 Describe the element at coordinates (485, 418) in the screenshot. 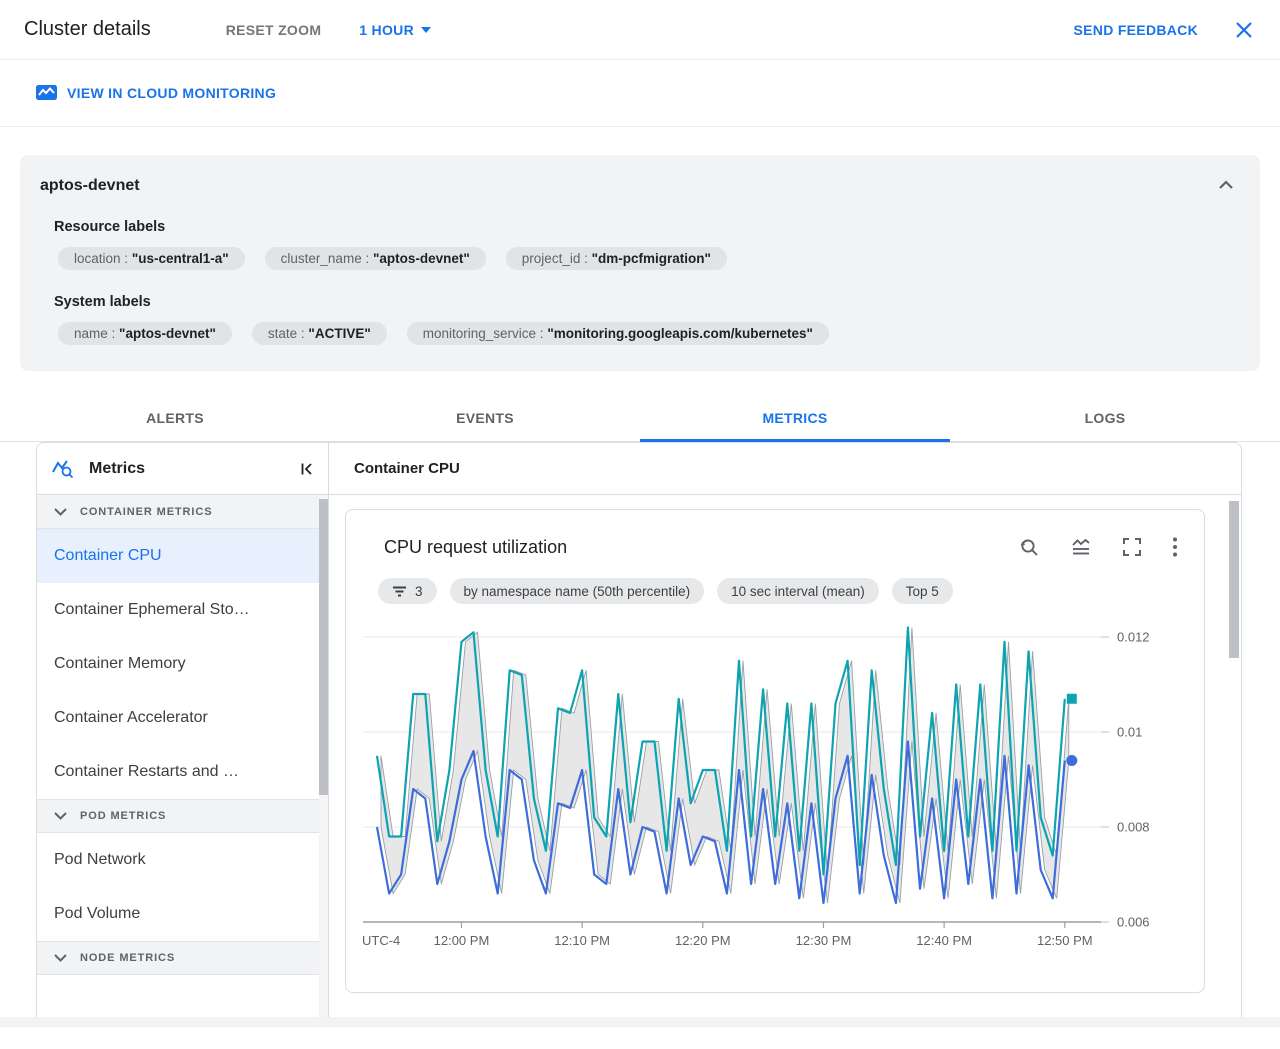

I see `tab-events: EVENTS` at that location.